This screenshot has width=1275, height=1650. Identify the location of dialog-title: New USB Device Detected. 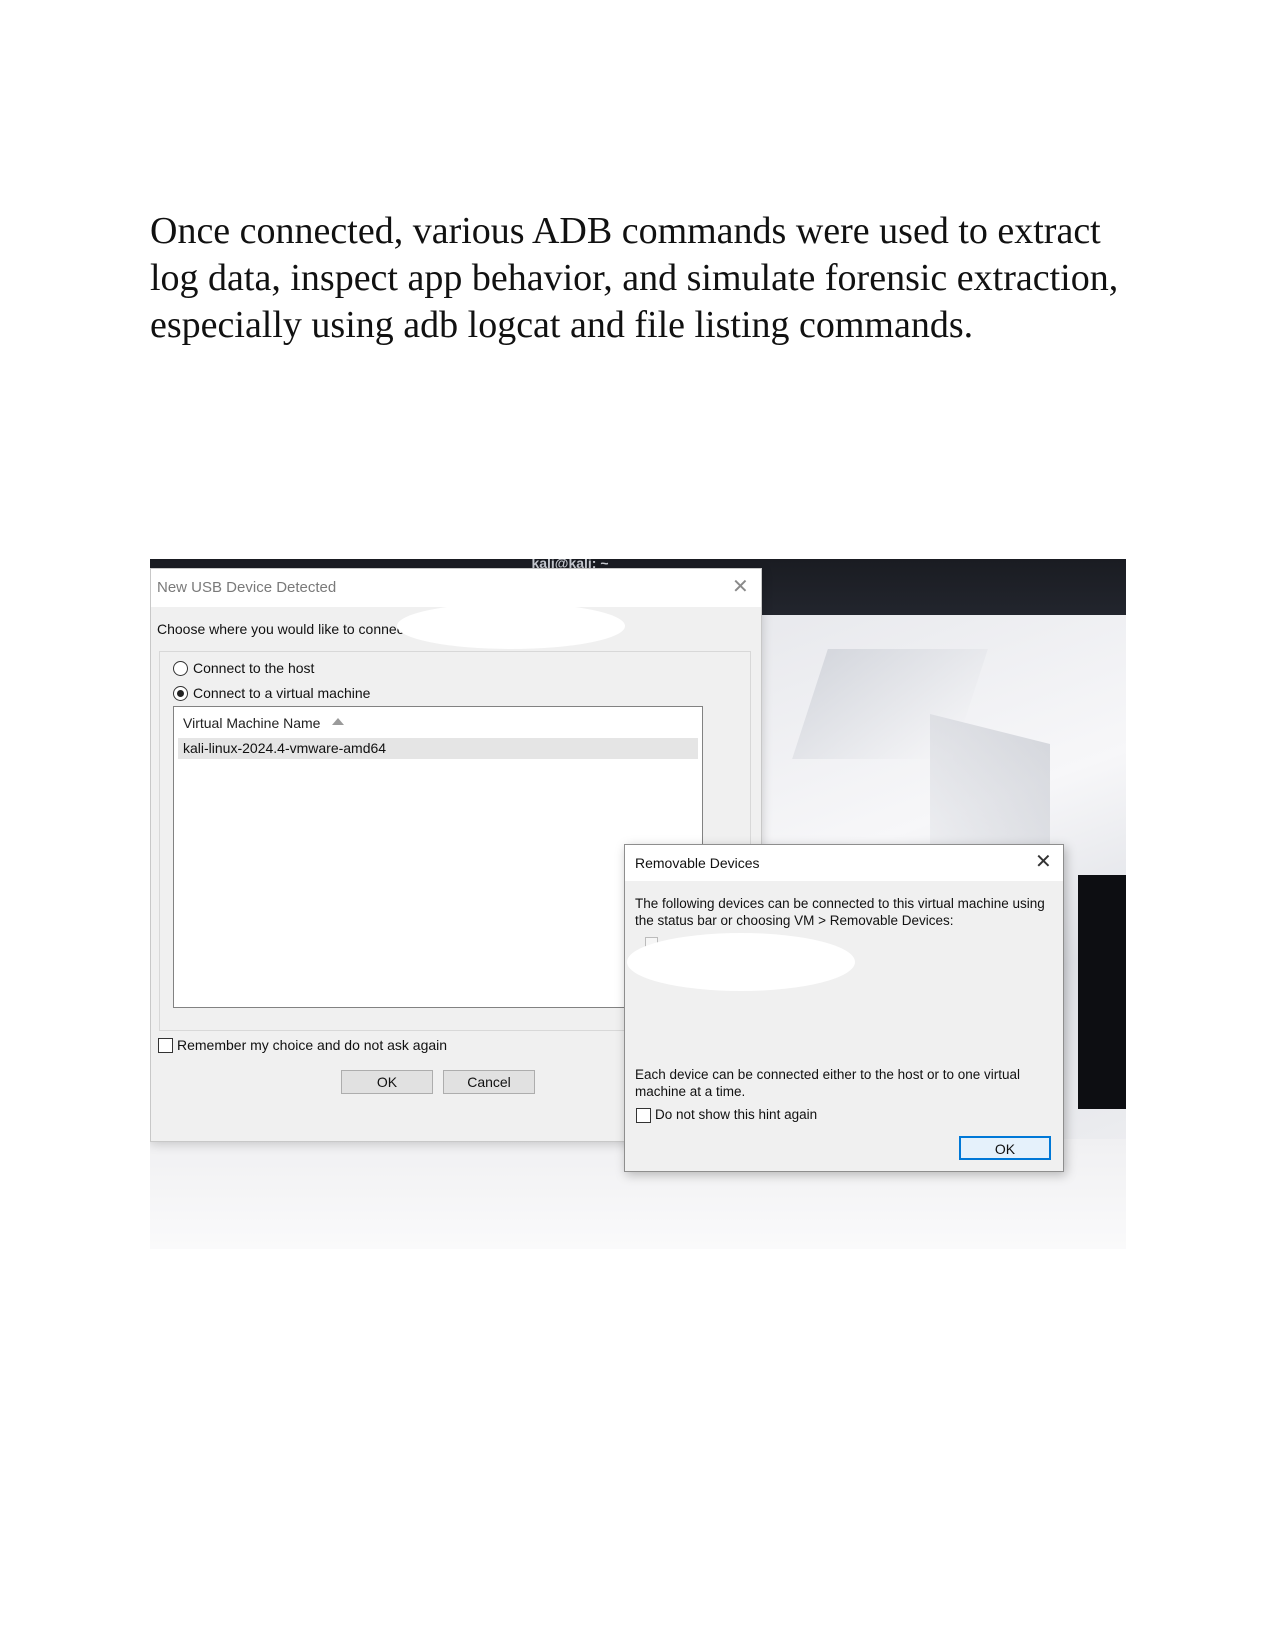
(247, 587).